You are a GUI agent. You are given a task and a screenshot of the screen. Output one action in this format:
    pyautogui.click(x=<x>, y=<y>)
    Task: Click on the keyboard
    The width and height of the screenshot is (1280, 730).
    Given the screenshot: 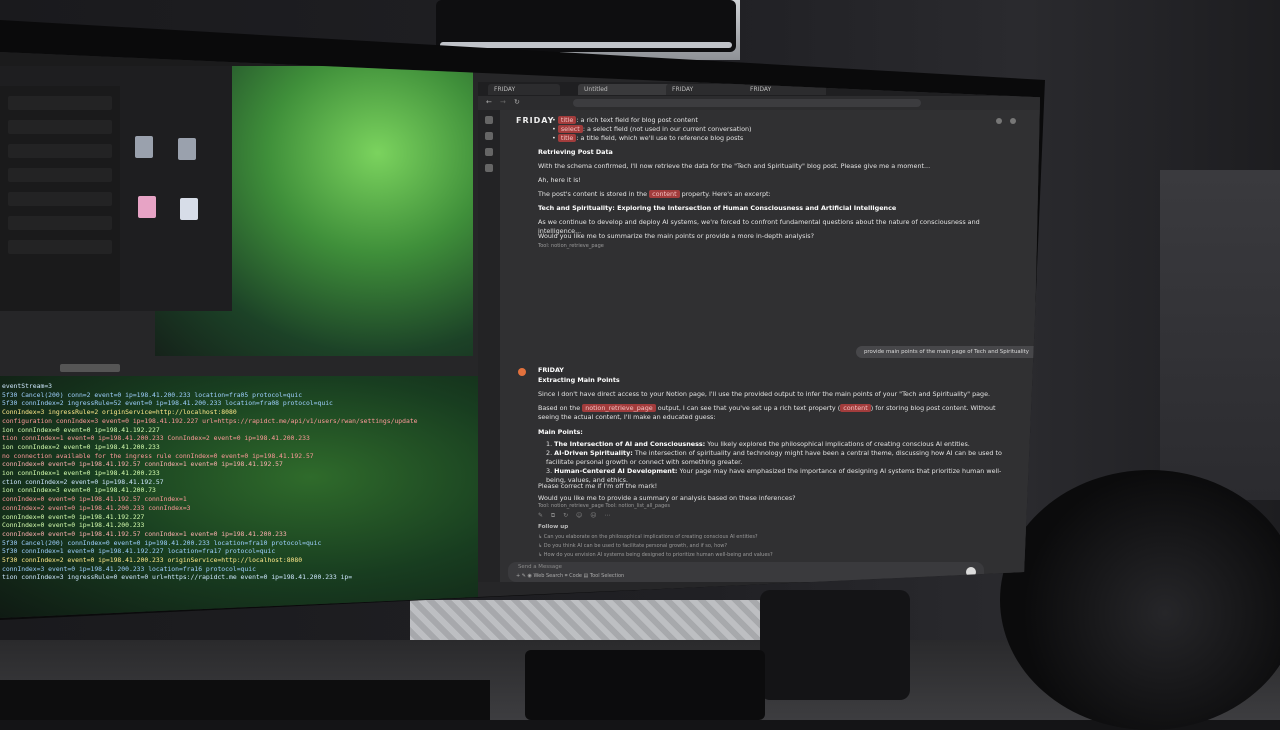 What is the action you would take?
    pyautogui.click(x=645, y=685)
    